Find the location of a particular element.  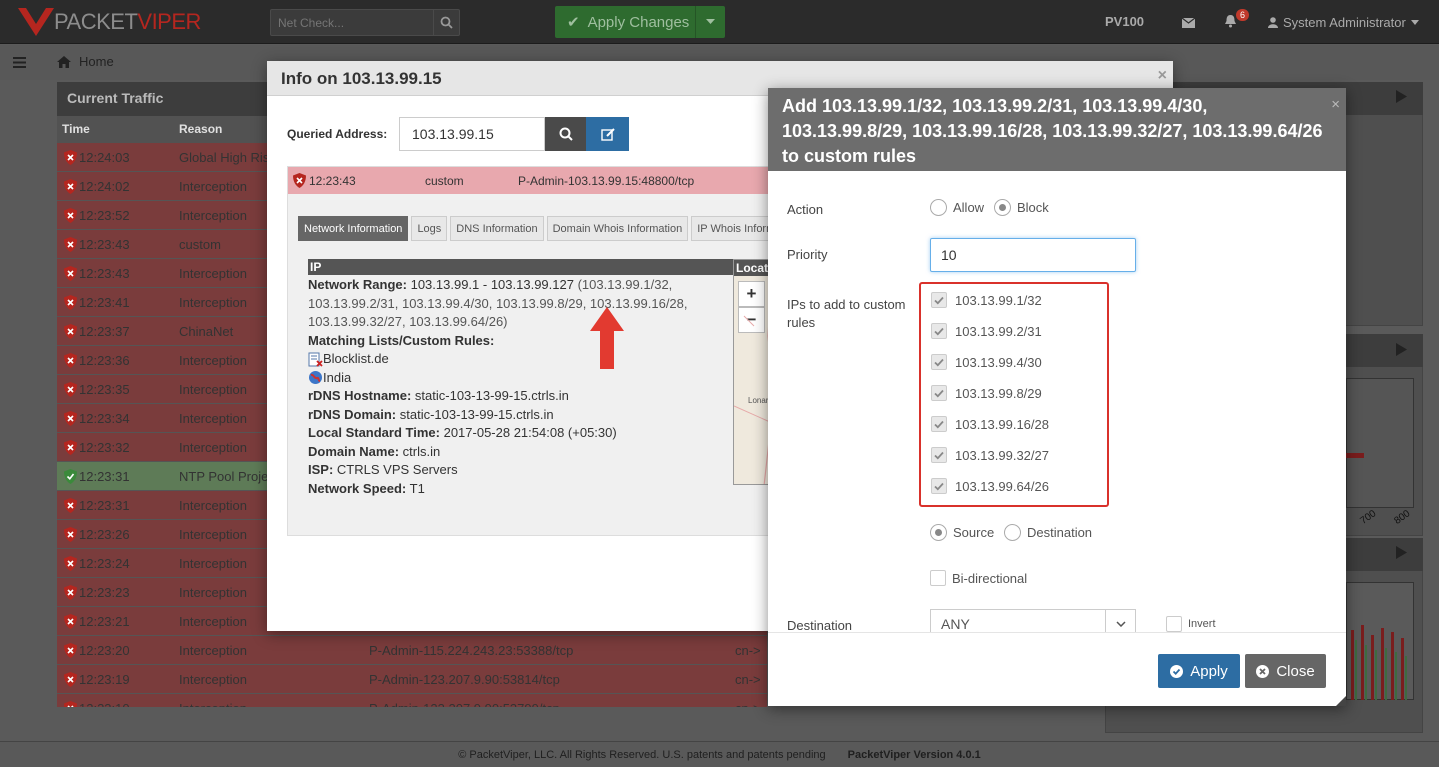

priority-input: 10 is located at coordinates (1033, 255).